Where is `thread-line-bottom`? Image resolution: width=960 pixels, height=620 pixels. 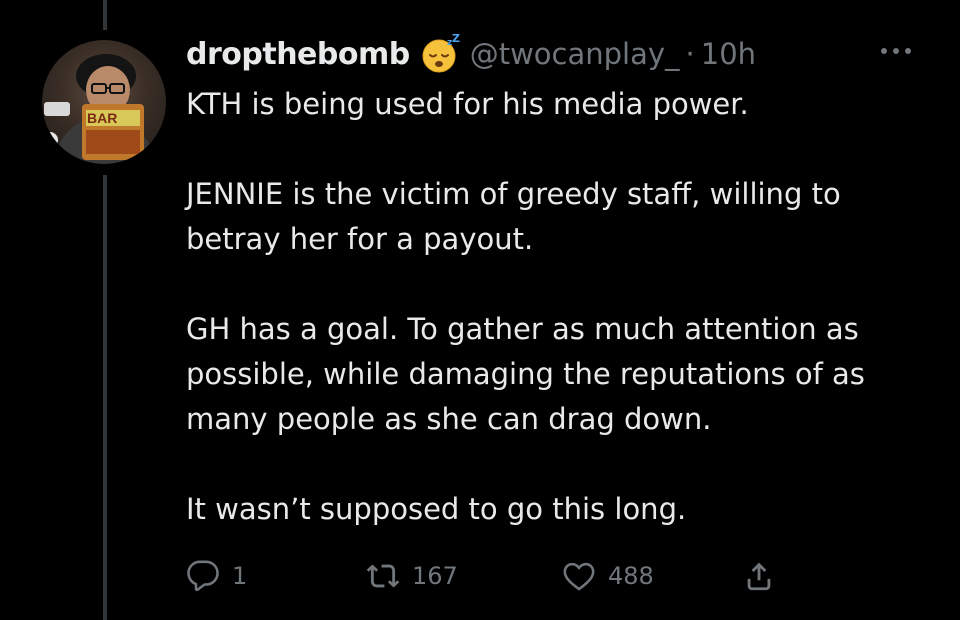 thread-line-bottom is located at coordinates (105, 397).